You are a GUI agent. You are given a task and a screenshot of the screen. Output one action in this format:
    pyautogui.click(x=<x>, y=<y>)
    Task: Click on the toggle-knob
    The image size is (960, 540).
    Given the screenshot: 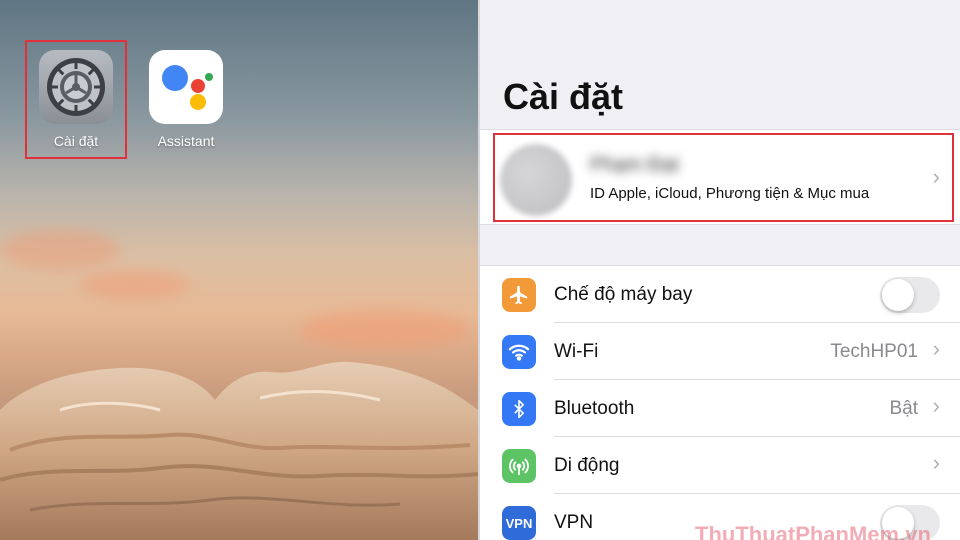 What is the action you would take?
    pyautogui.click(x=898, y=295)
    